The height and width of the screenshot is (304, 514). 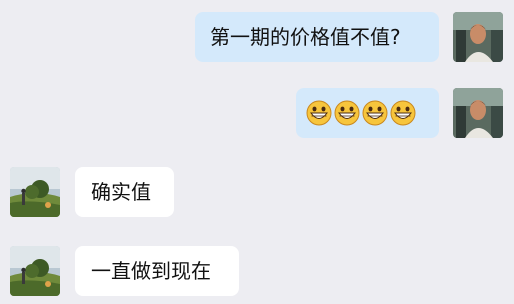 I want to click on message-bubble-received: 一直做到现在, so click(x=157, y=271).